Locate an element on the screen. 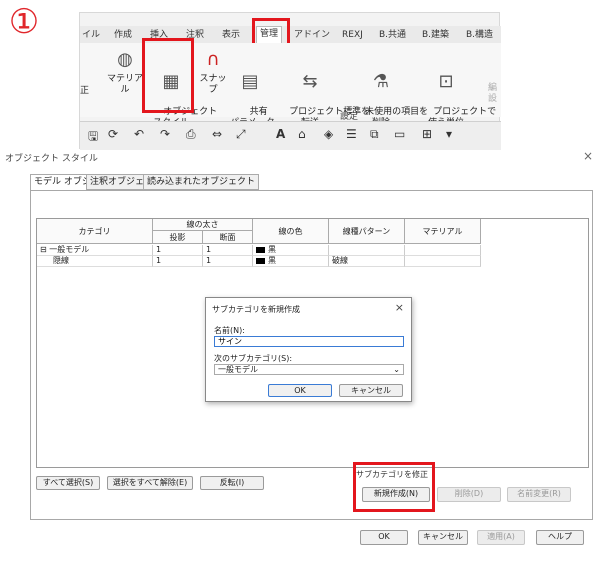 Image resolution: width=610 pixels, height=561 pixels. right-cut-label: 編 設 is located at coordinates (493, 93).